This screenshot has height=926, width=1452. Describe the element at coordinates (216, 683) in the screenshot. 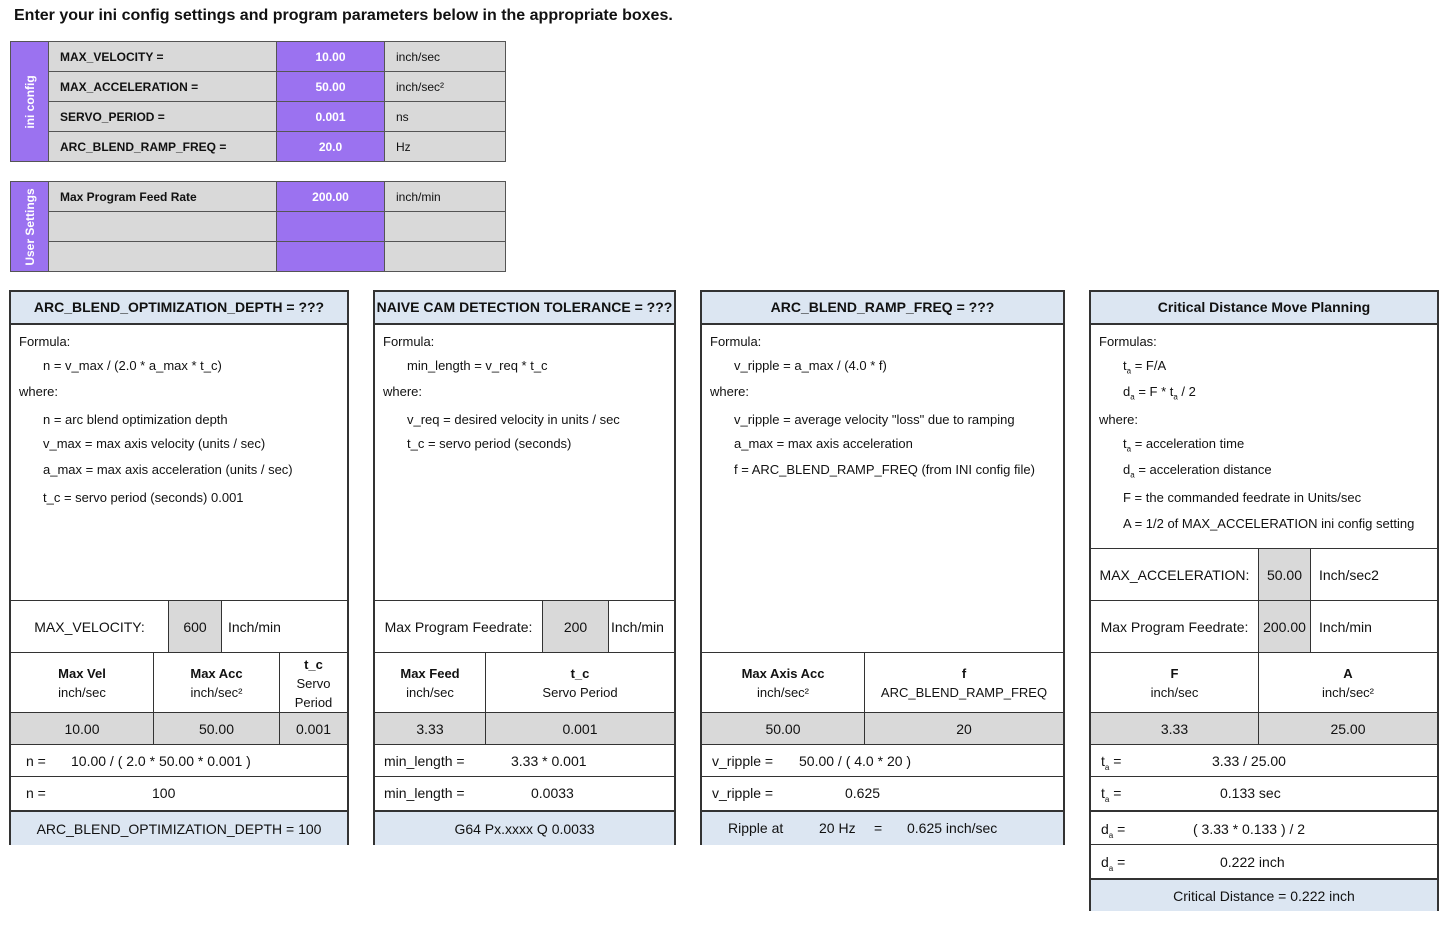

I see `col-header: Max Acc inch/sec²` at that location.